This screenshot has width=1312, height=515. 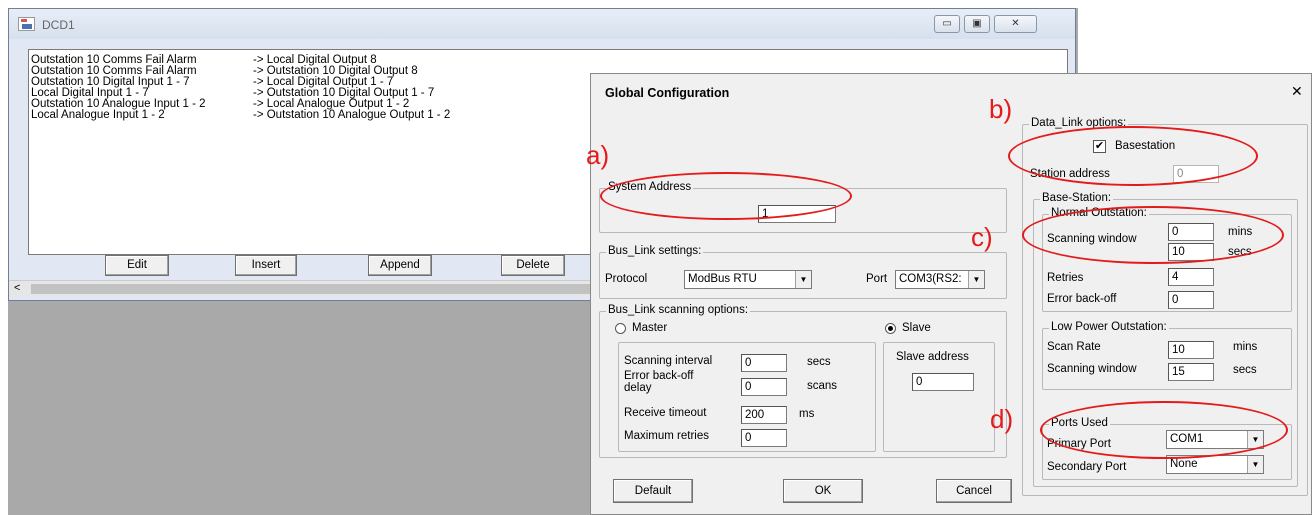 I want to click on max-retries-label: Maximum retries, so click(x=666, y=436).